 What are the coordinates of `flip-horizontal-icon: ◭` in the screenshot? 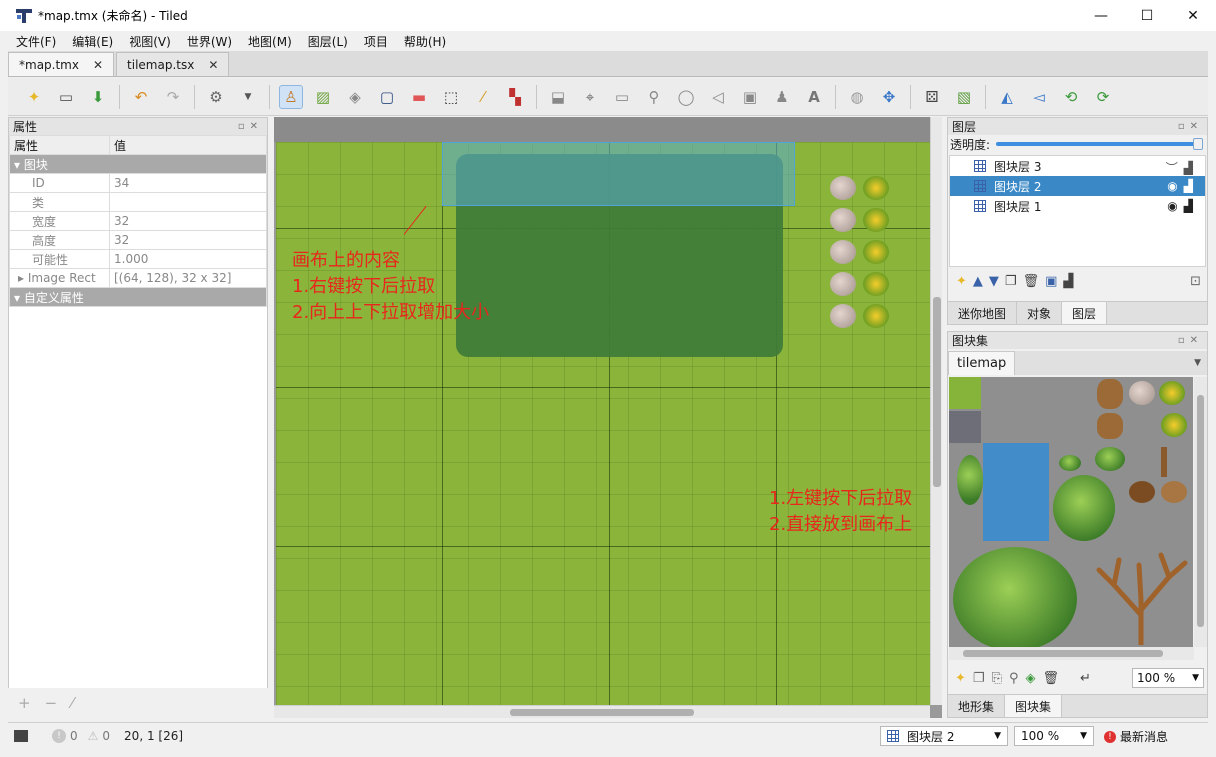 It's located at (1007, 97).